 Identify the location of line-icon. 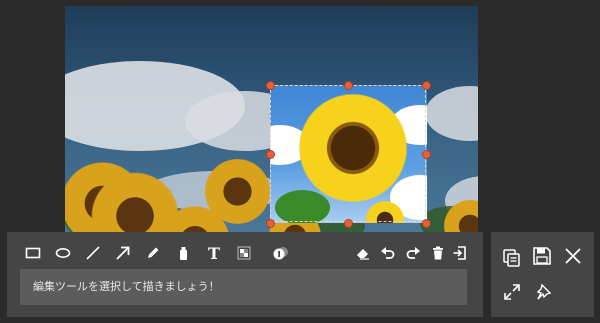
(93, 253).